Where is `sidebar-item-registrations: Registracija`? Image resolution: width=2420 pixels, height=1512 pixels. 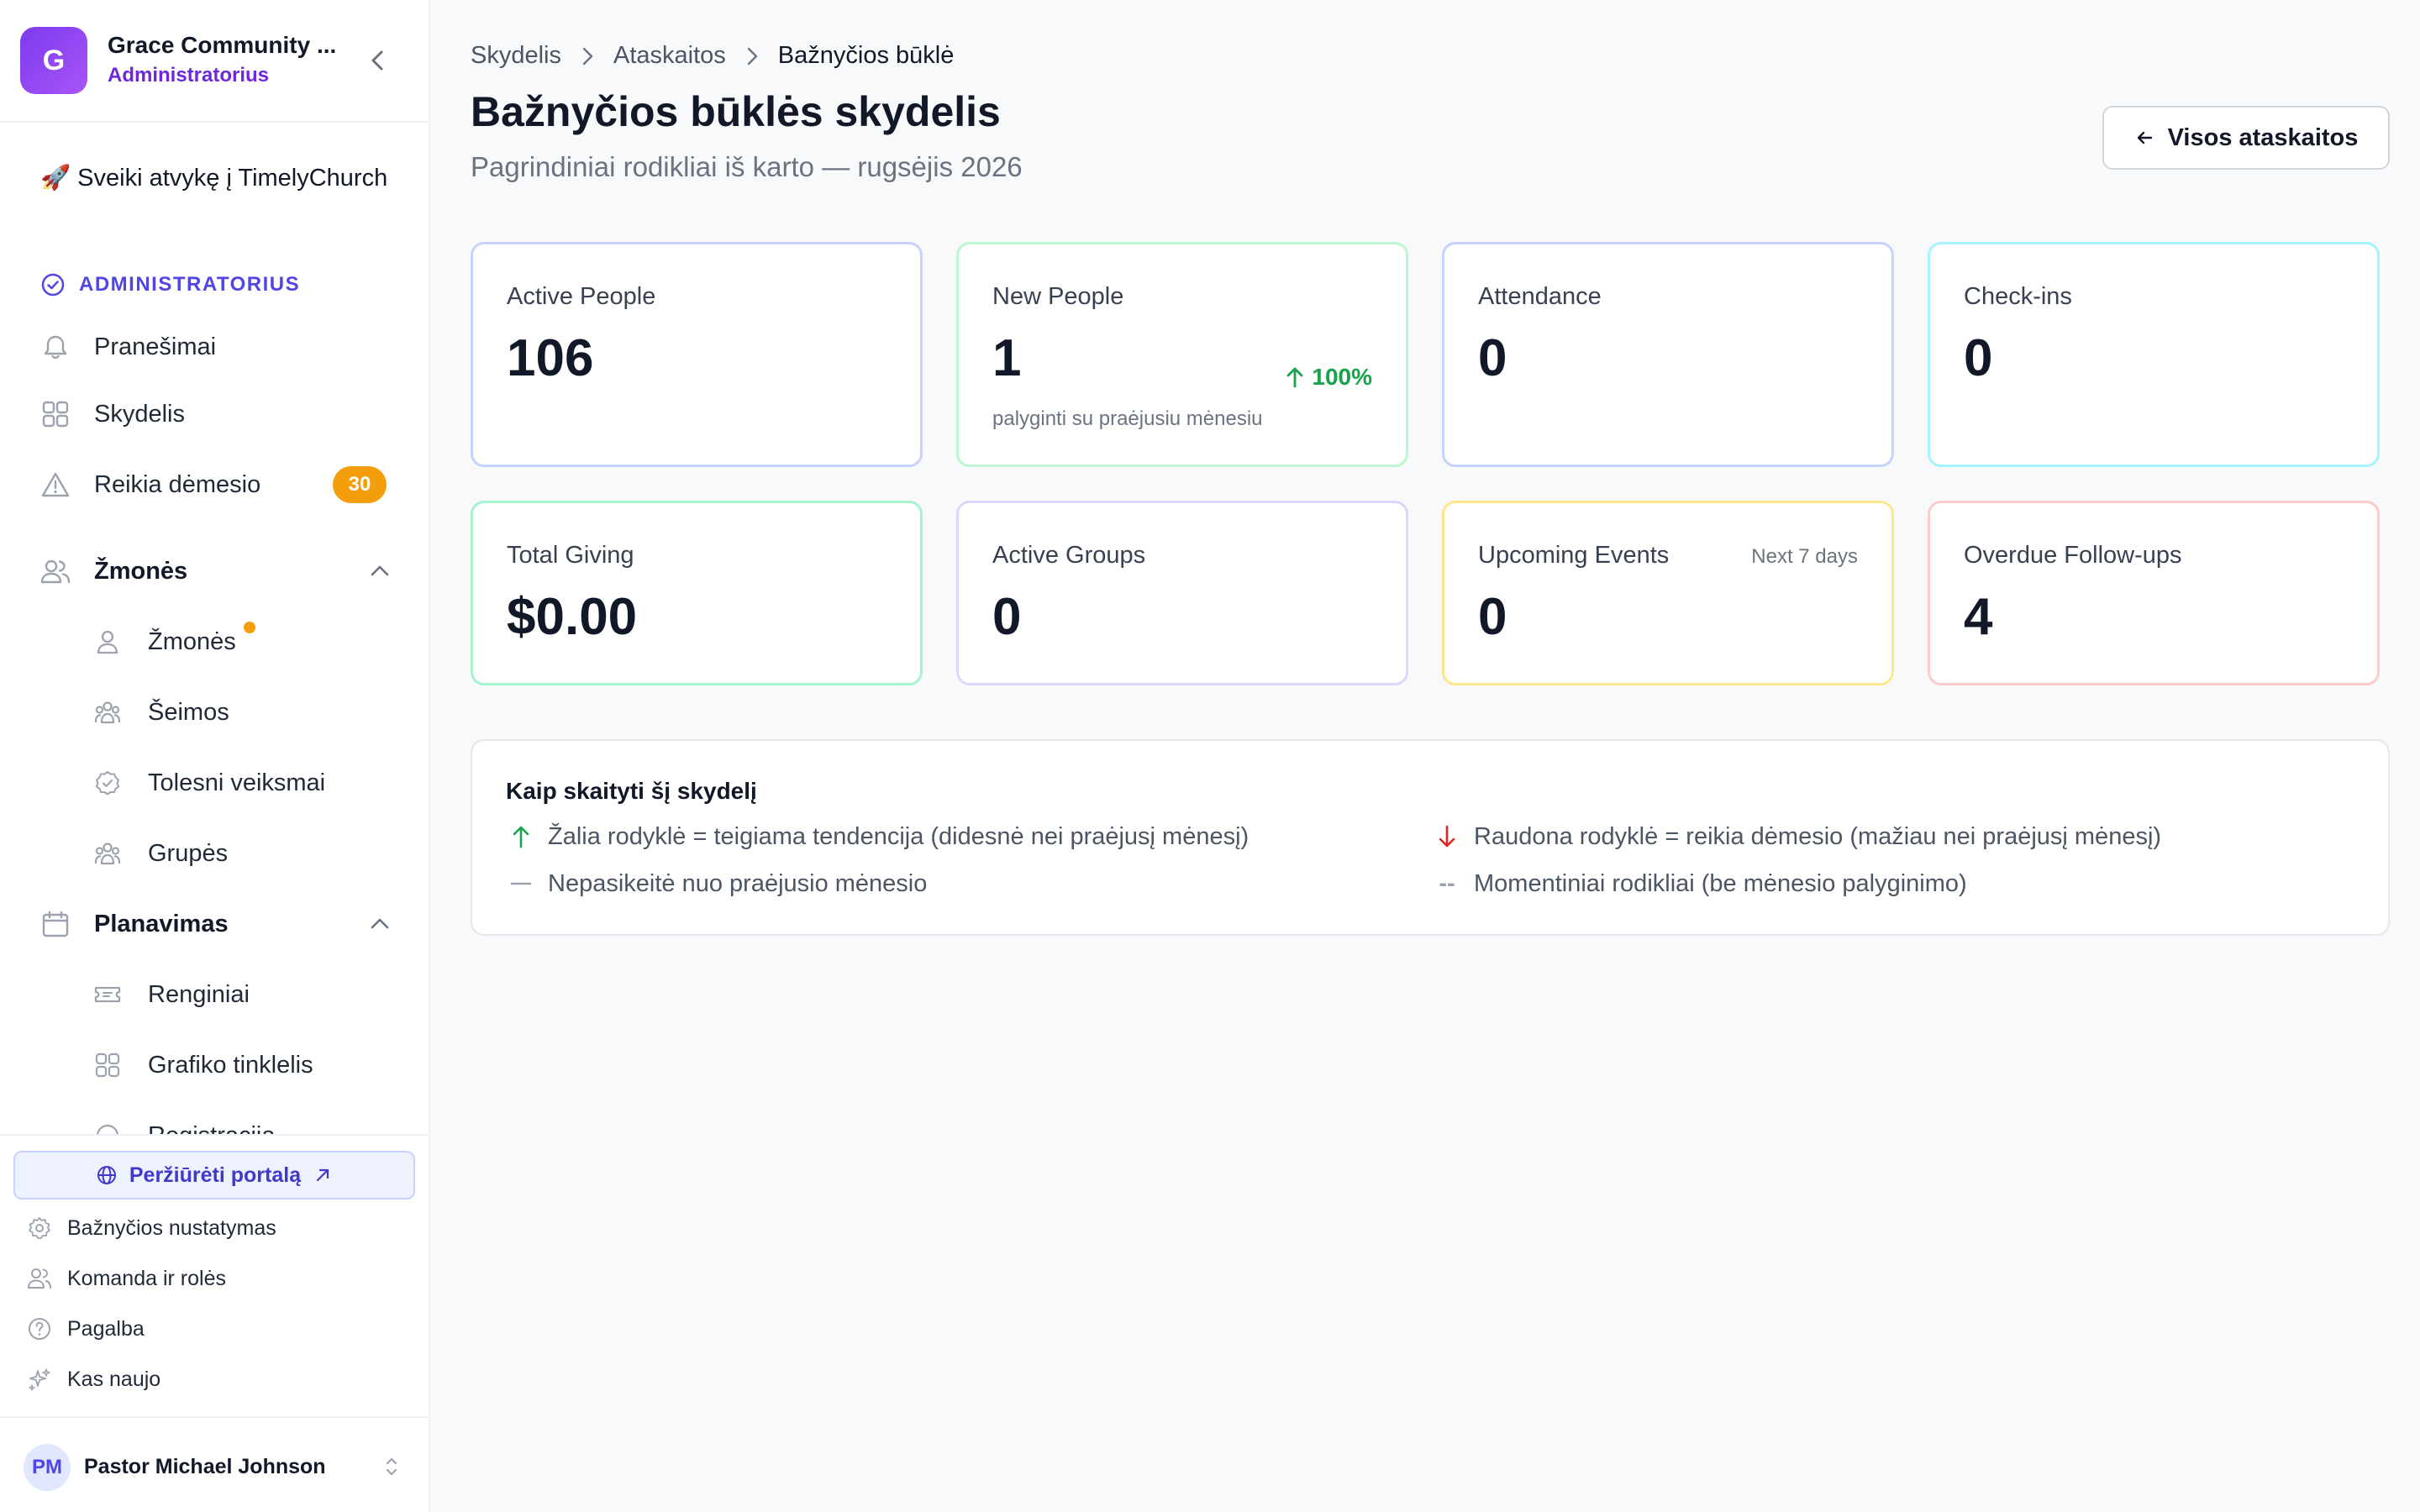
sidebar-item-registrations: Registracija is located at coordinates (241, 1121).